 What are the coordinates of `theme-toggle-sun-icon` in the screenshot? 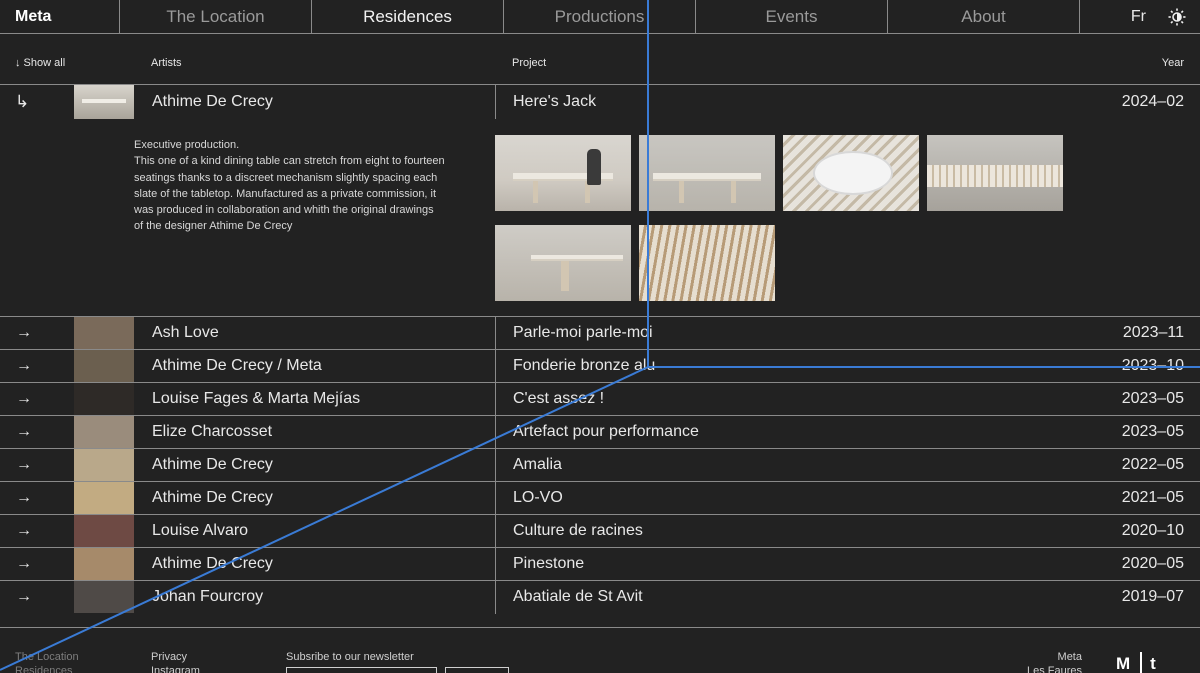 It's located at (1177, 17).